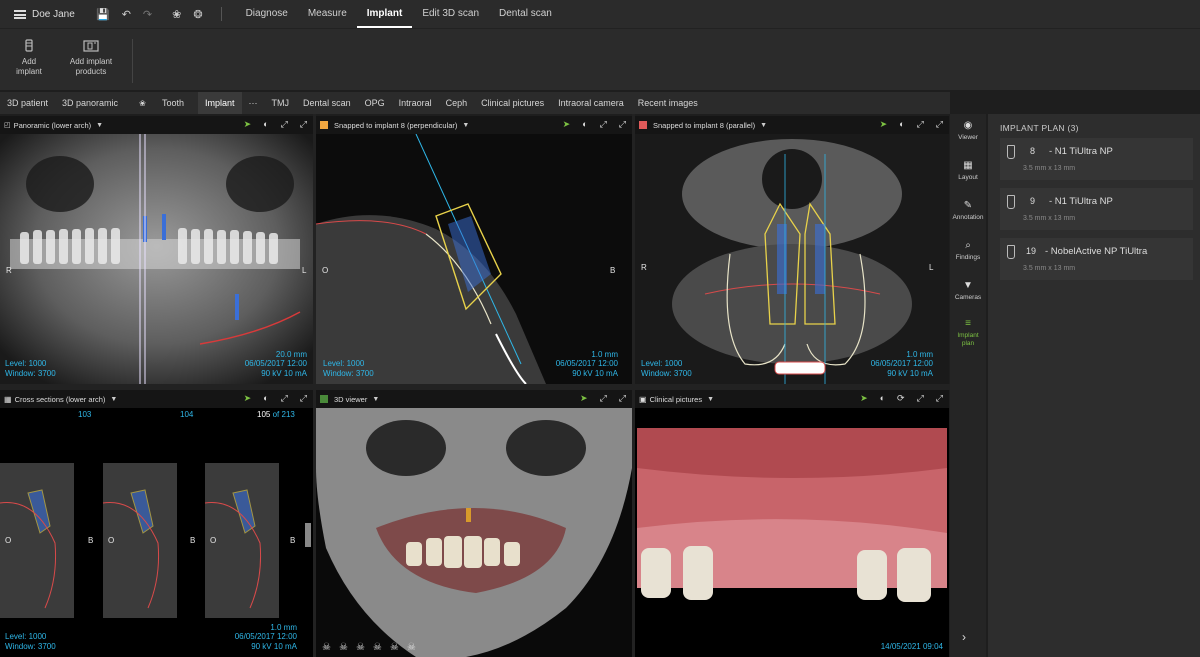 This screenshot has height=657, width=1200. I want to click on nav-measure: Measure, so click(327, 14).